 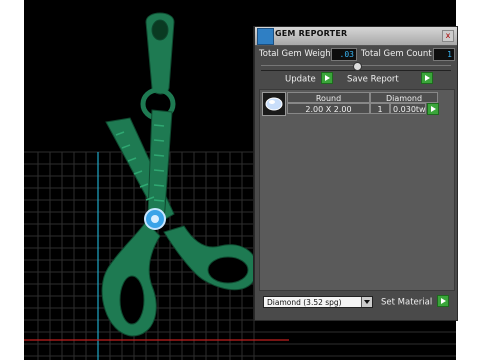 I want to click on panel-titlebar: GEM REPORTER x, so click(x=356, y=36).